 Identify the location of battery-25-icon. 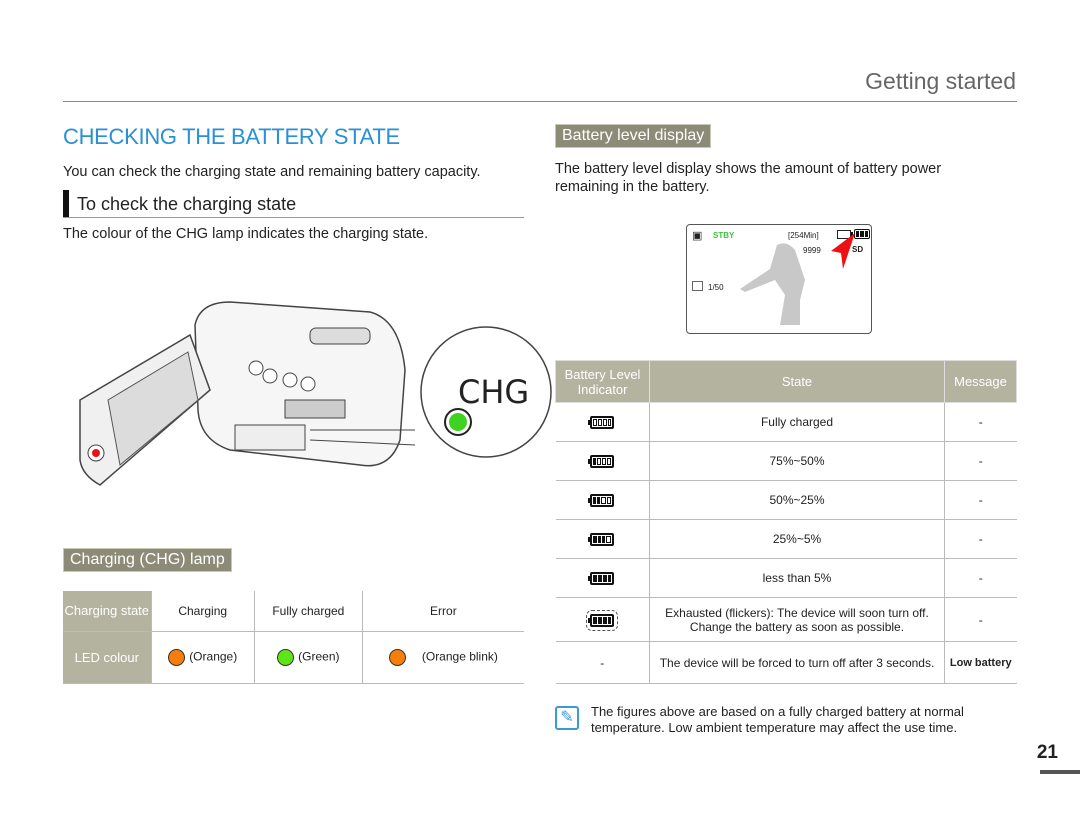
(601, 540).